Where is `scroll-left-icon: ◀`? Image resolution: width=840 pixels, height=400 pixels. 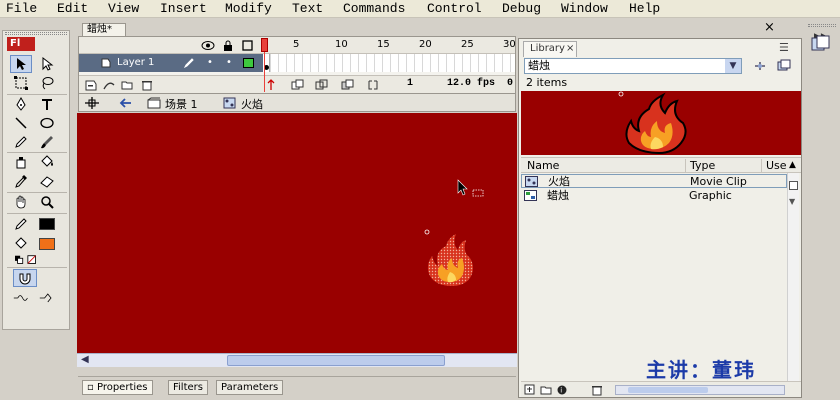
scroll-left-icon: ◀ is located at coordinates (85, 359).